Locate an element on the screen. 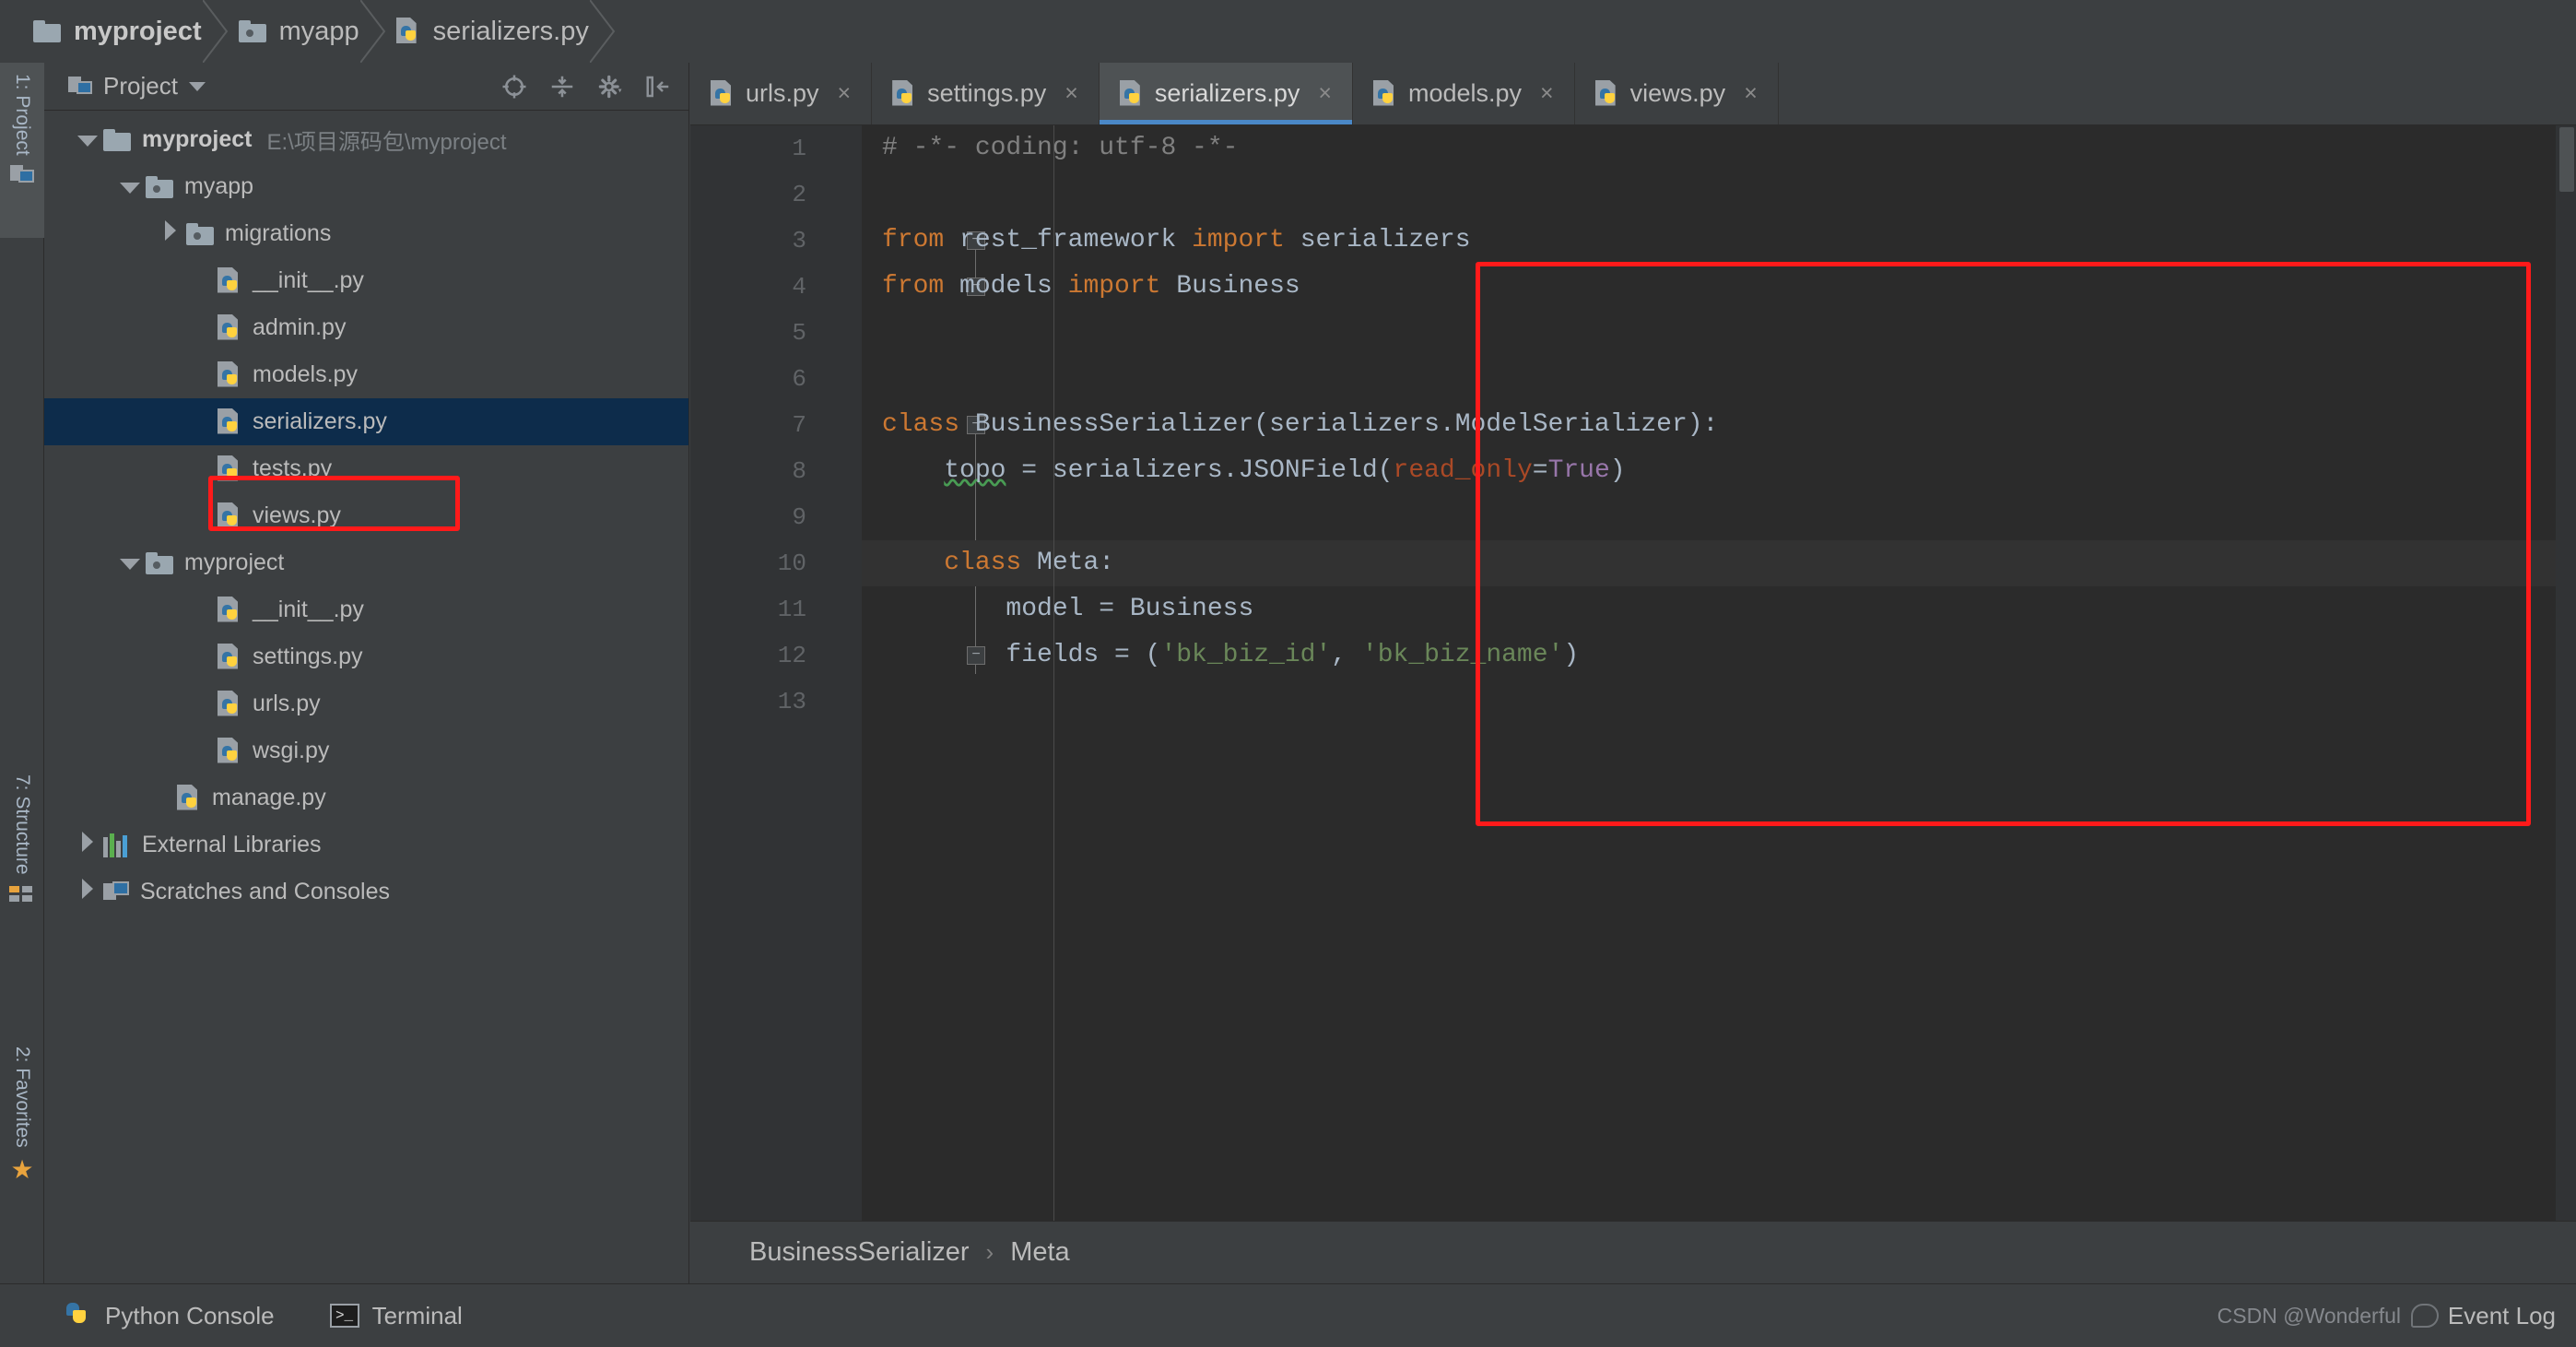 This screenshot has width=2576, height=1347. tree-row-settings: settings.py is located at coordinates (366, 656).